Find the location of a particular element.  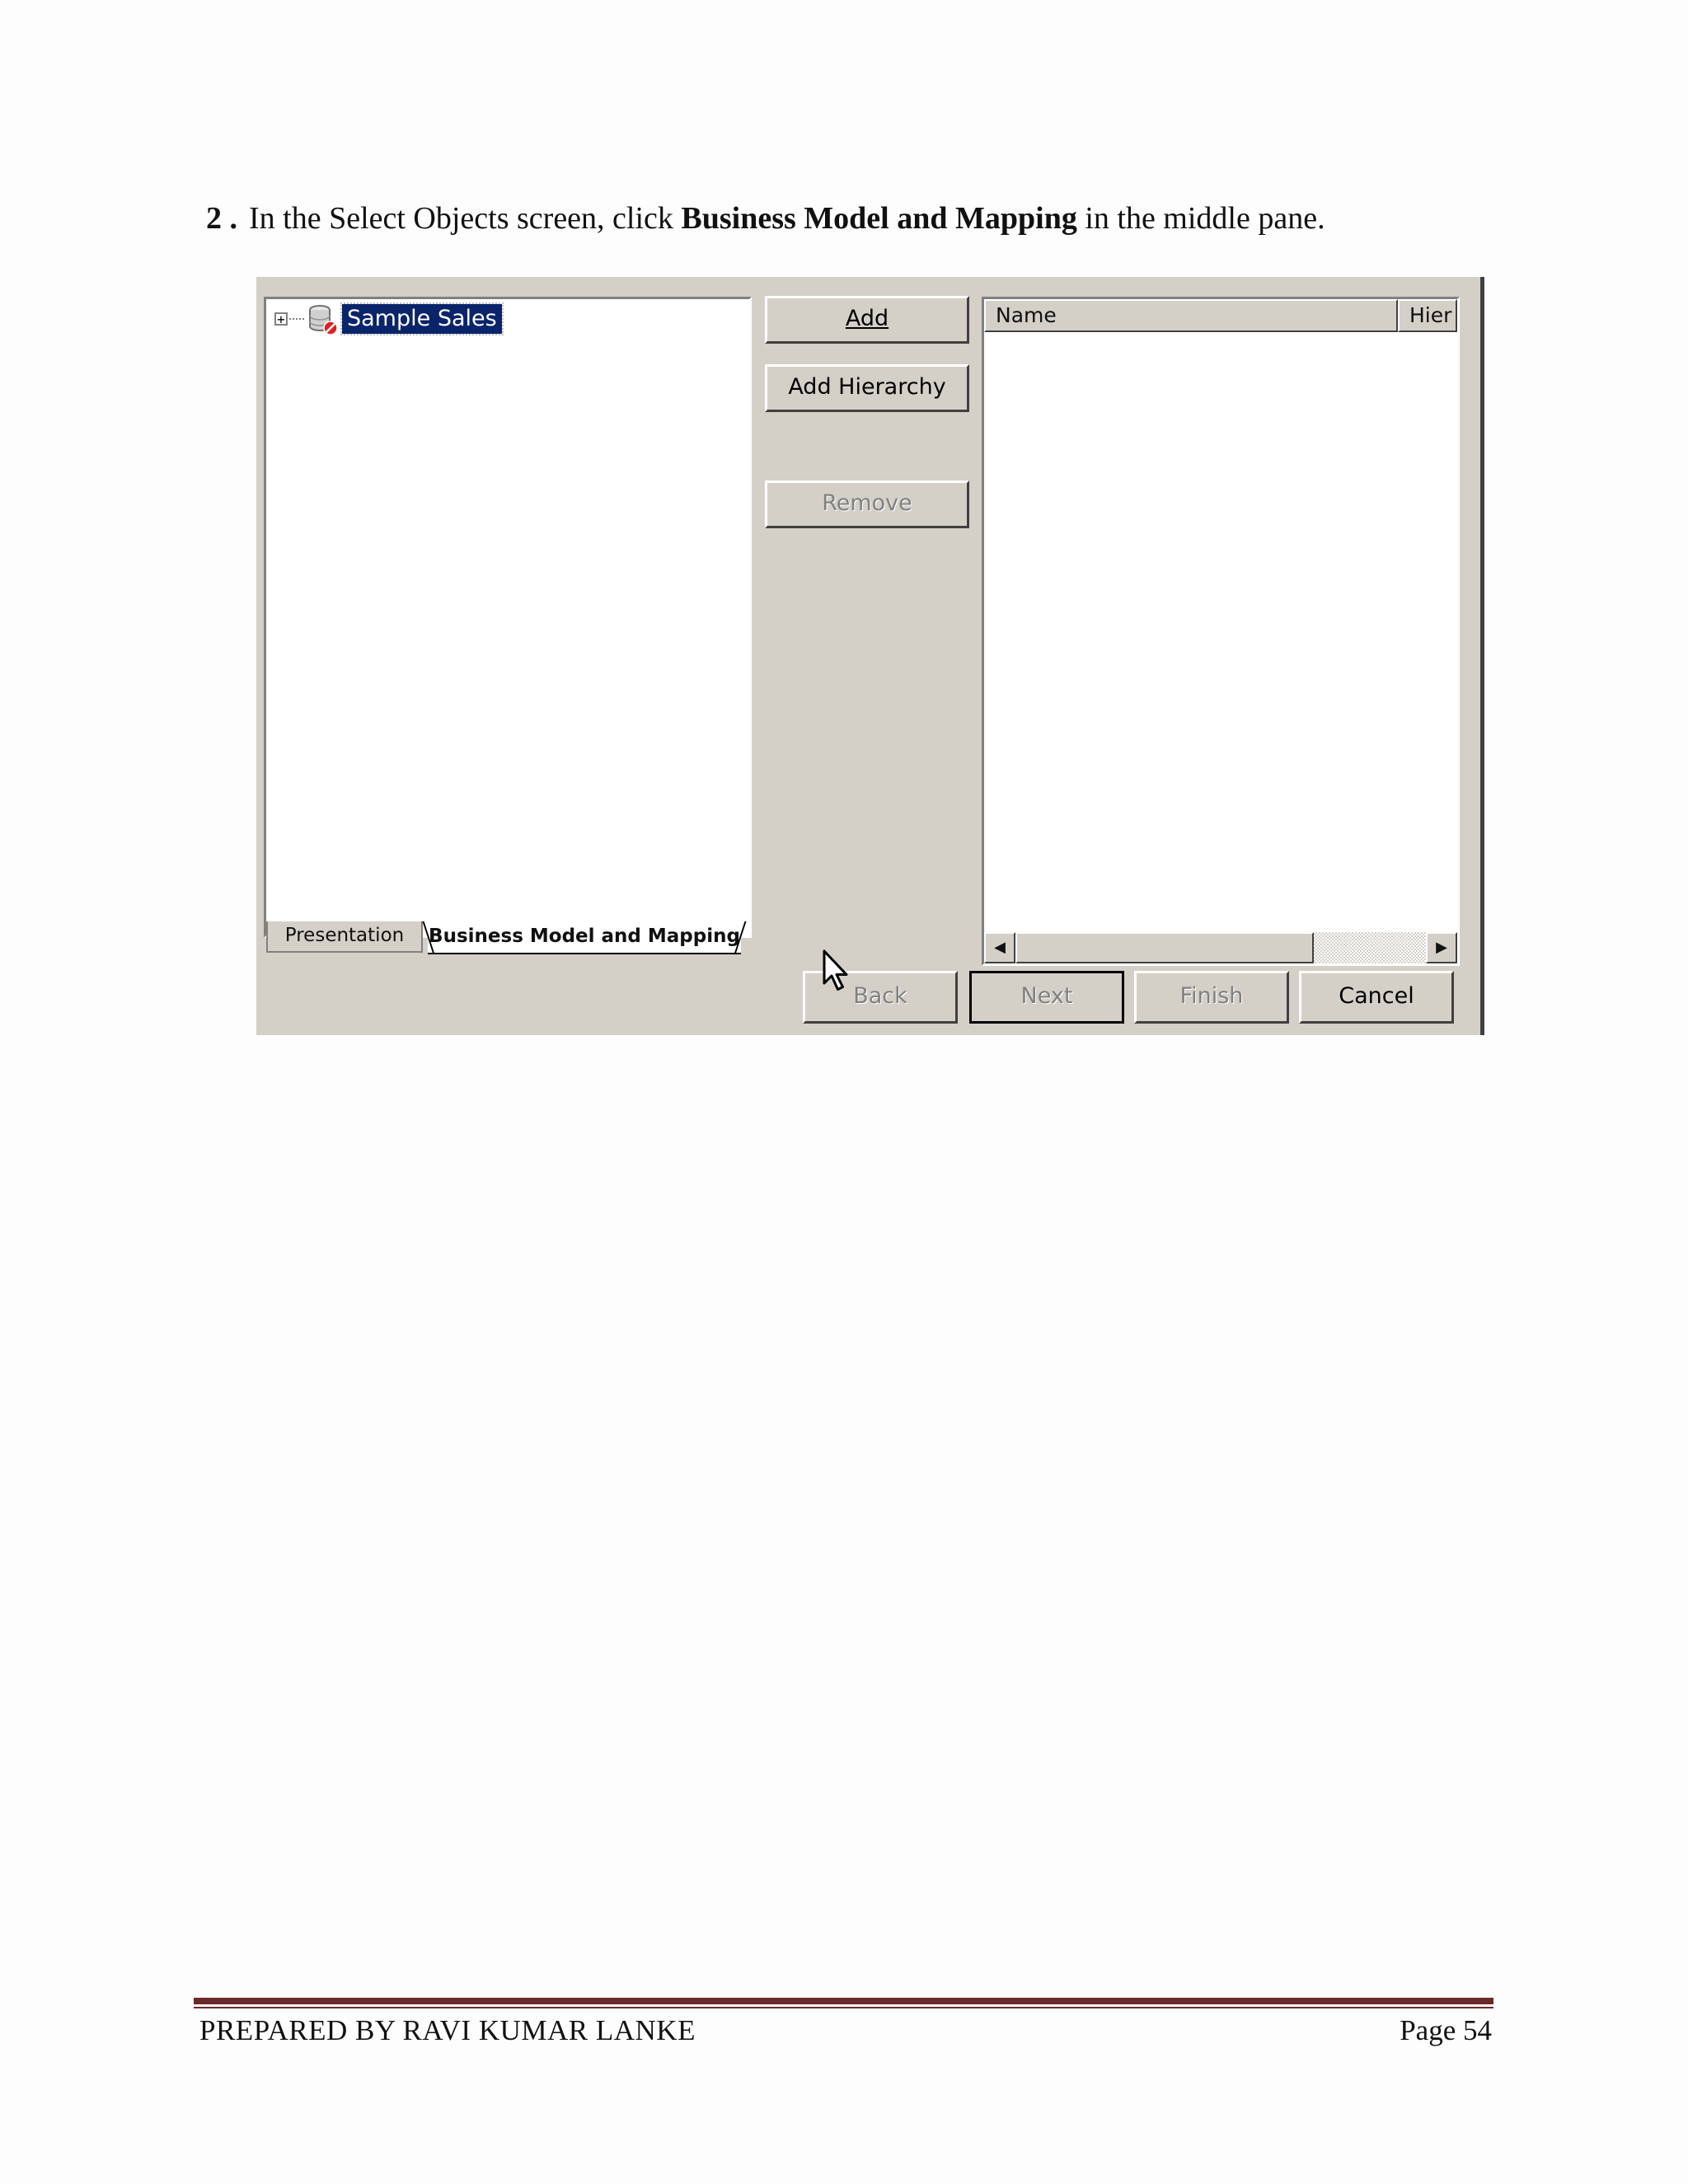

tree-row-sample-sales: + Sample Sales is located at coordinates (389, 318).